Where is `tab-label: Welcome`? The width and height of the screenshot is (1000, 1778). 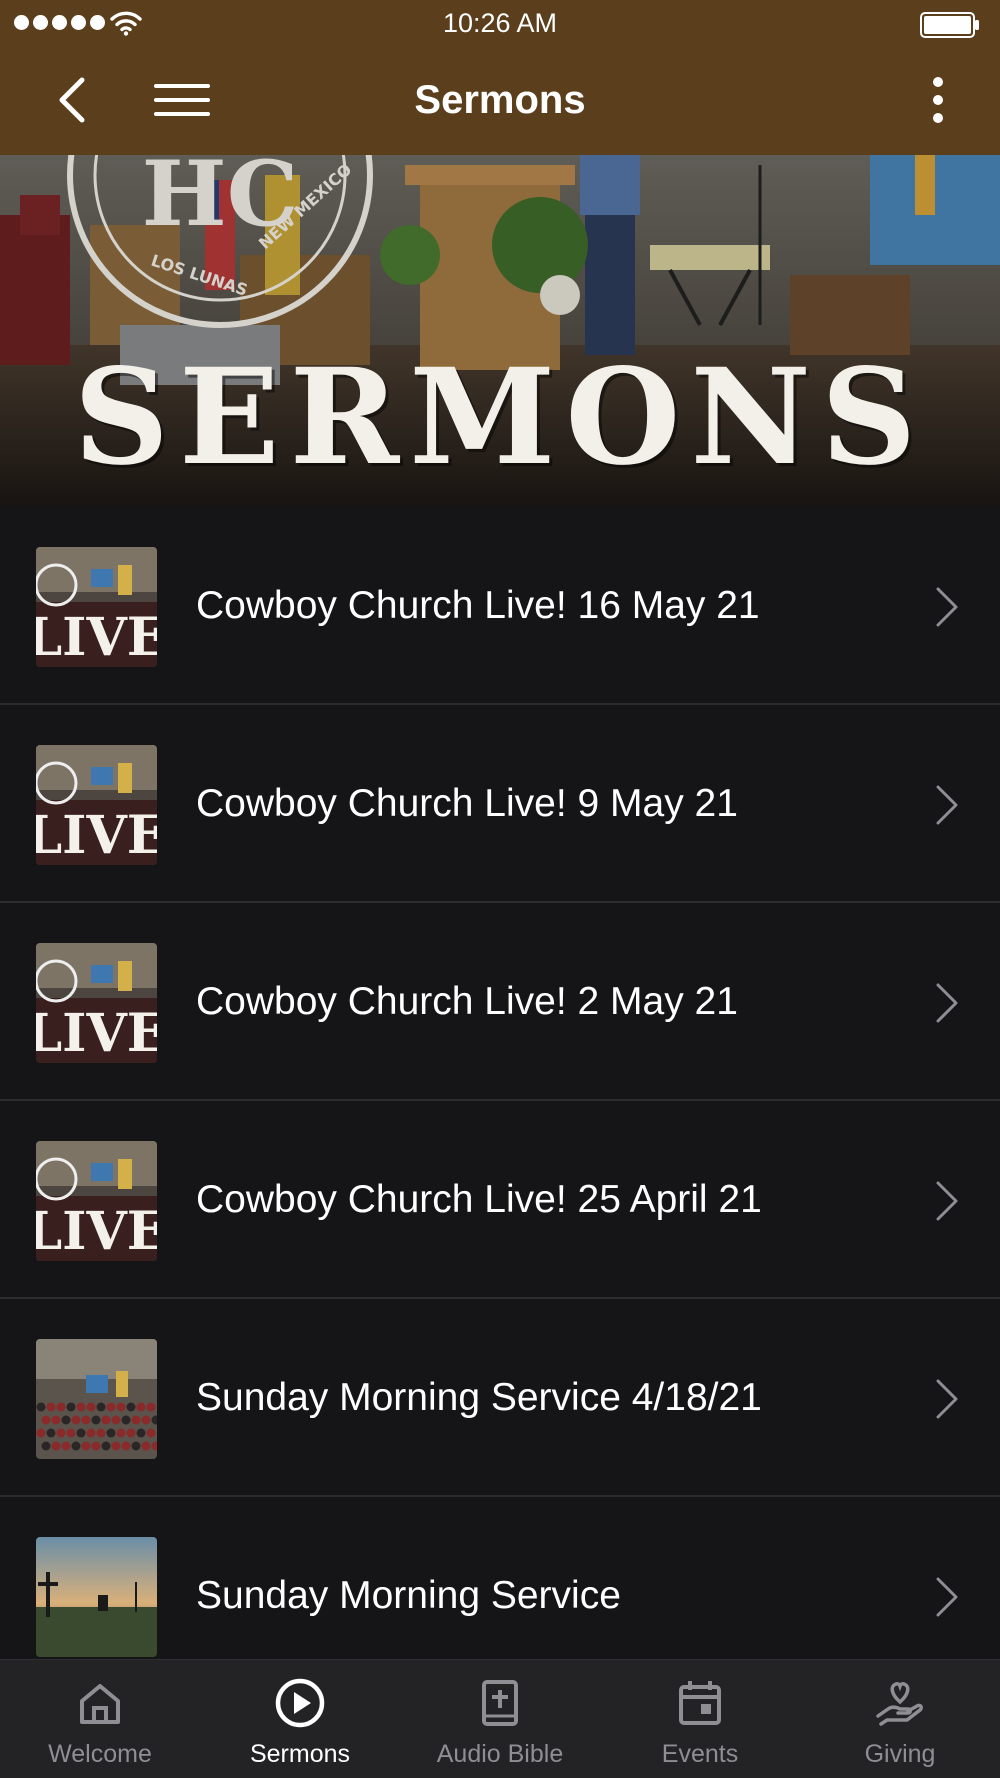 tab-label: Welcome is located at coordinates (100, 1754).